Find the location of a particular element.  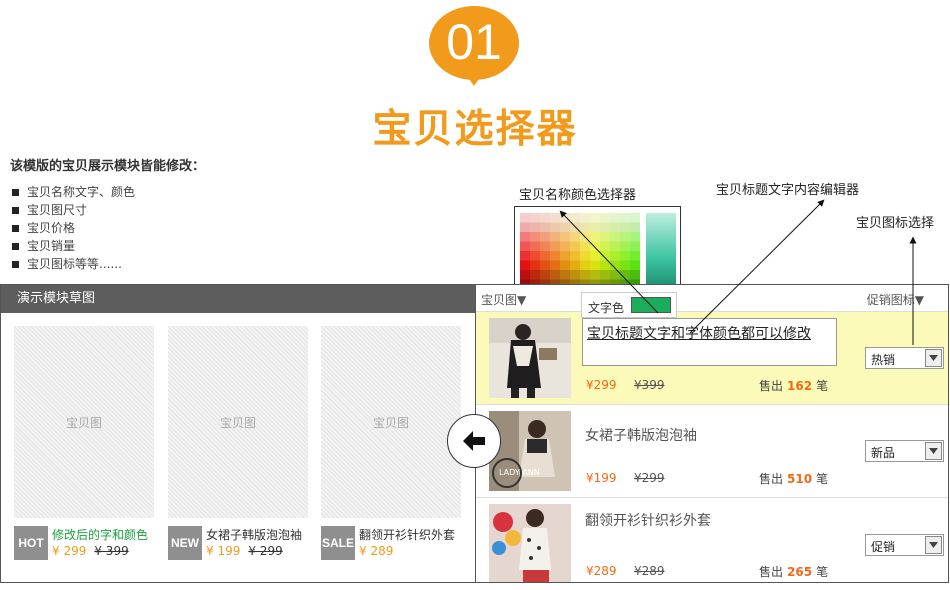

product-card: 宝贝图 NEW 女裙子韩版泡泡袖 ¥ 199 ¥ 299 is located at coordinates (238, 443).